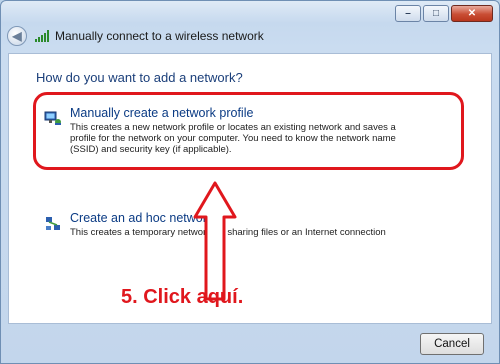 This screenshot has width=500, height=364. What do you see at coordinates (250, 344) in the screenshot?
I see `dialog-footer: Cancel` at bounding box center [250, 344].